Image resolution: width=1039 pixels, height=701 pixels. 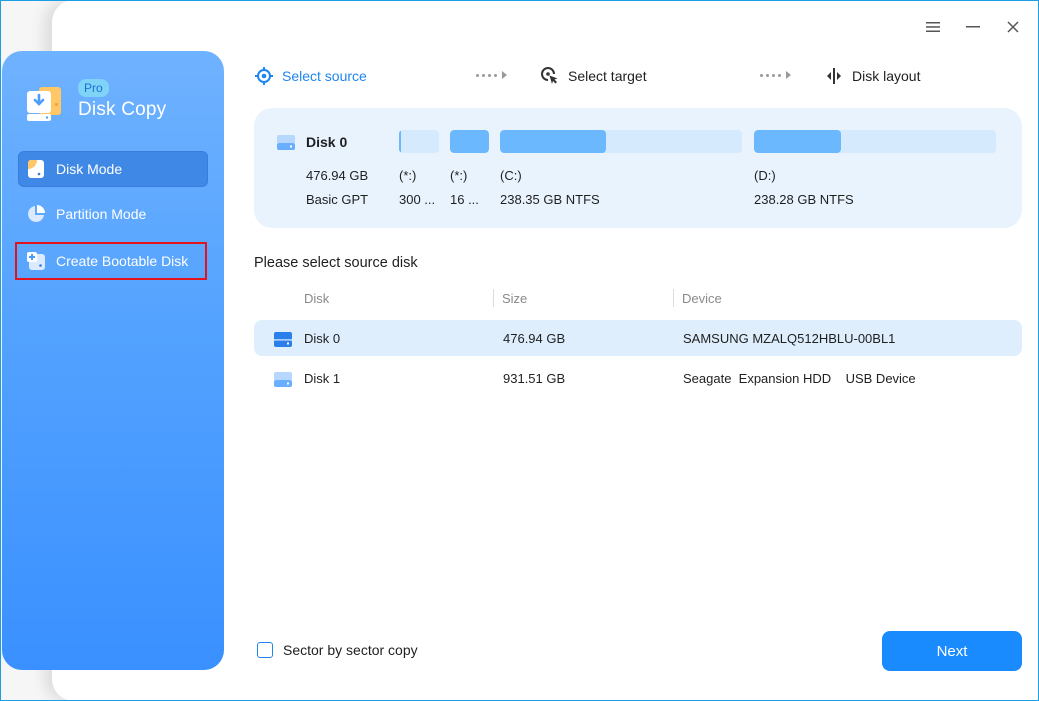 What do you see at coordinates (799, 378) in the screenshot?
I see `row-device: Seagate Expansion HDD USB Device` at bounding box center [799, 378].